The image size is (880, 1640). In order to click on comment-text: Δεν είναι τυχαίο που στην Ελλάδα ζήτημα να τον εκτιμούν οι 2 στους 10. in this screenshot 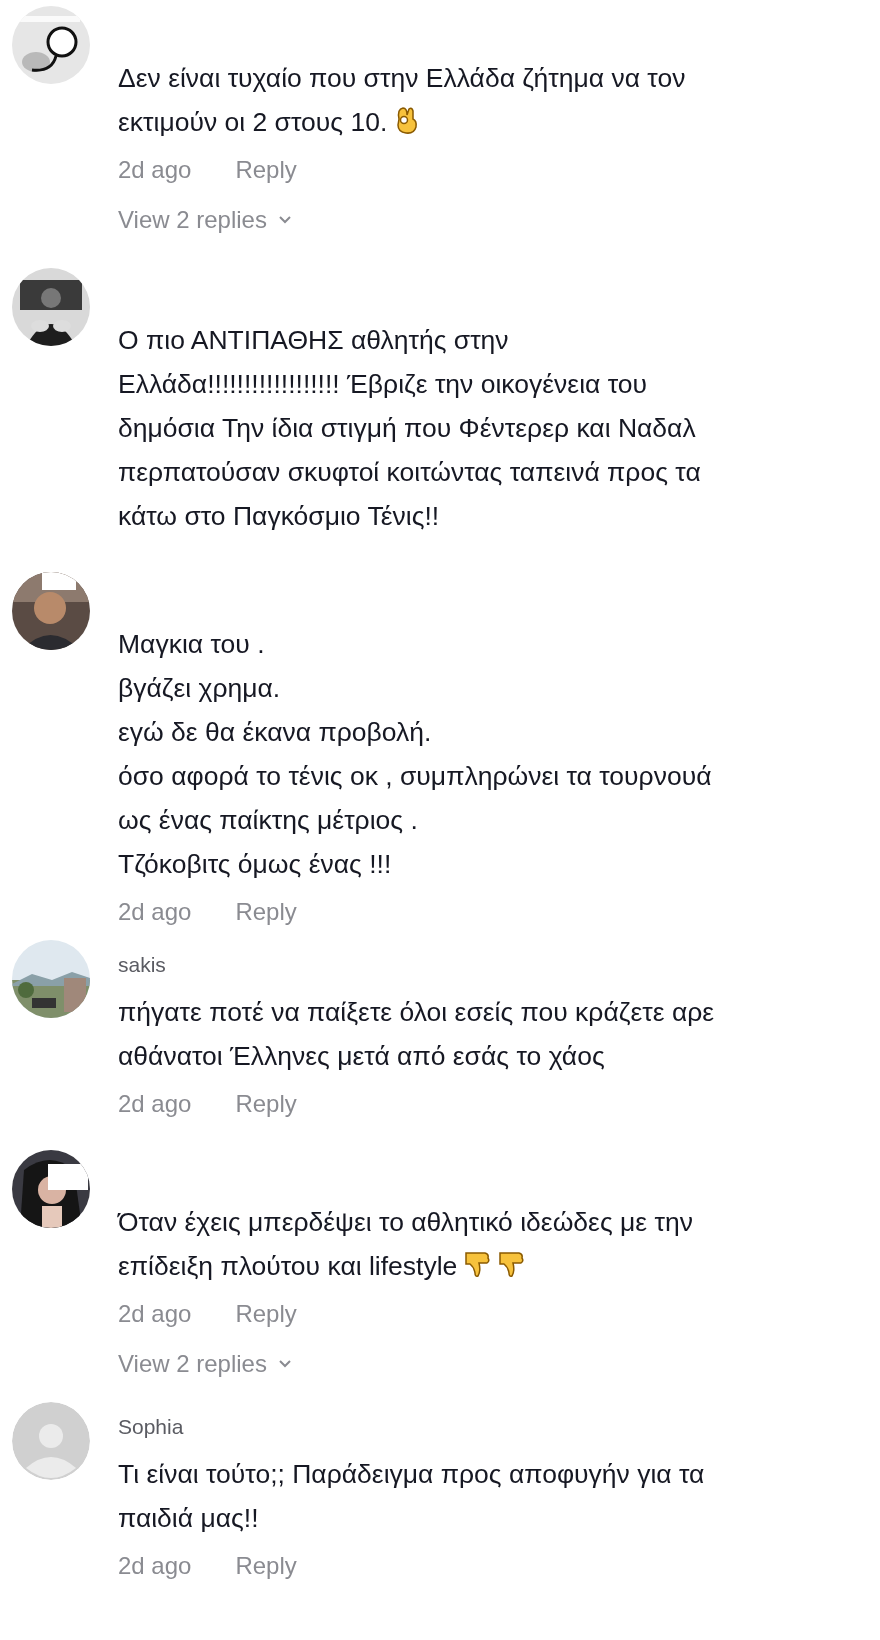, I will do `click(402, 100)`.